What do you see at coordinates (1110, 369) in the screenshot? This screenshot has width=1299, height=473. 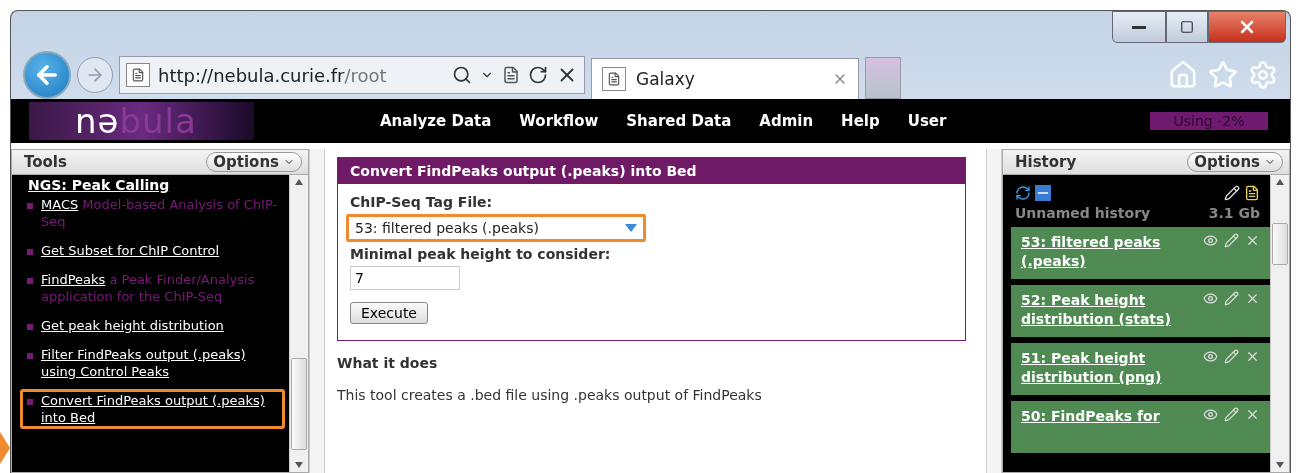 I see `dataset-link: 51: Peak height distribution (png)` at bounding box center [1110, 369].